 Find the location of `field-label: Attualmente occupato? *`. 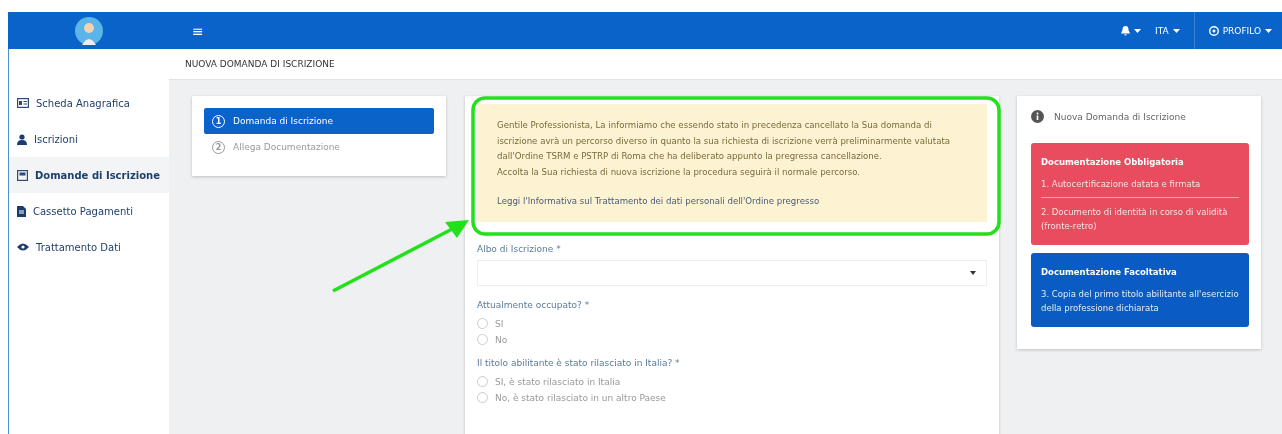

field-label: Attualmente occupato? * is located at coordinates (534, 304).